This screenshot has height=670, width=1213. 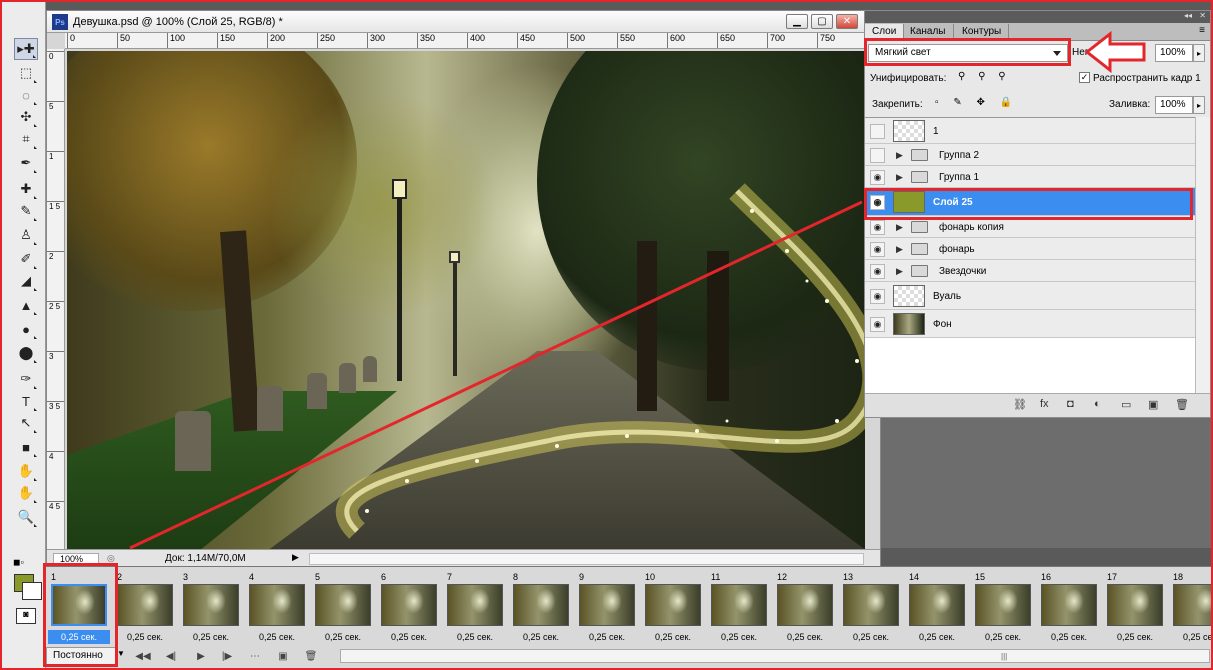 I want to click on history-brush-tool-icon: ✐, so click(x=26, y=259).